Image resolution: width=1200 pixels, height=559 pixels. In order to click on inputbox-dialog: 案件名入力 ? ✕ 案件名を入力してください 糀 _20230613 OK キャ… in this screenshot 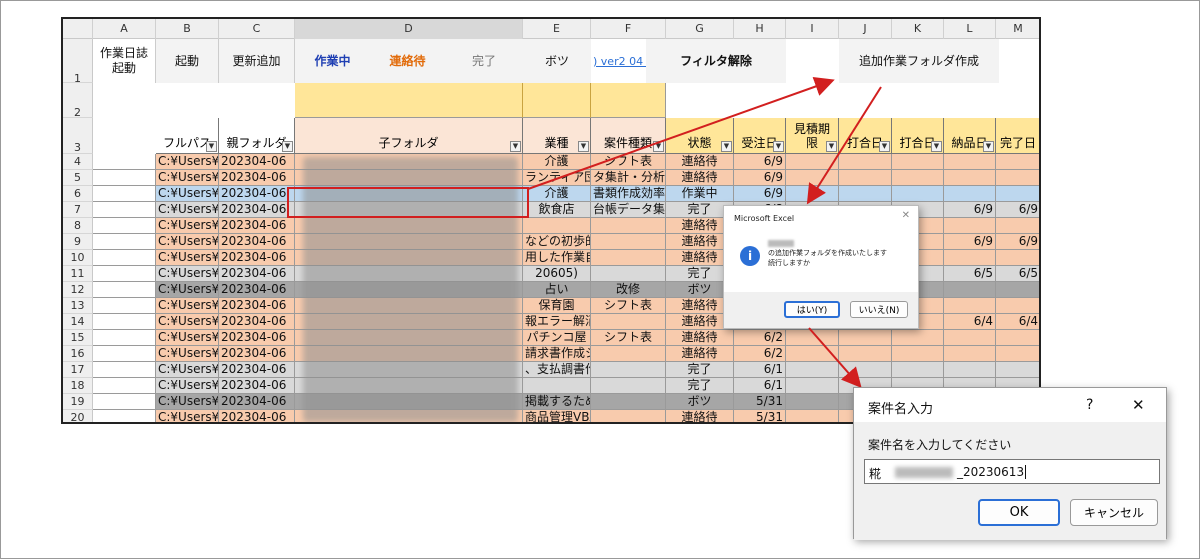, I will do `click(1010, 463)`.